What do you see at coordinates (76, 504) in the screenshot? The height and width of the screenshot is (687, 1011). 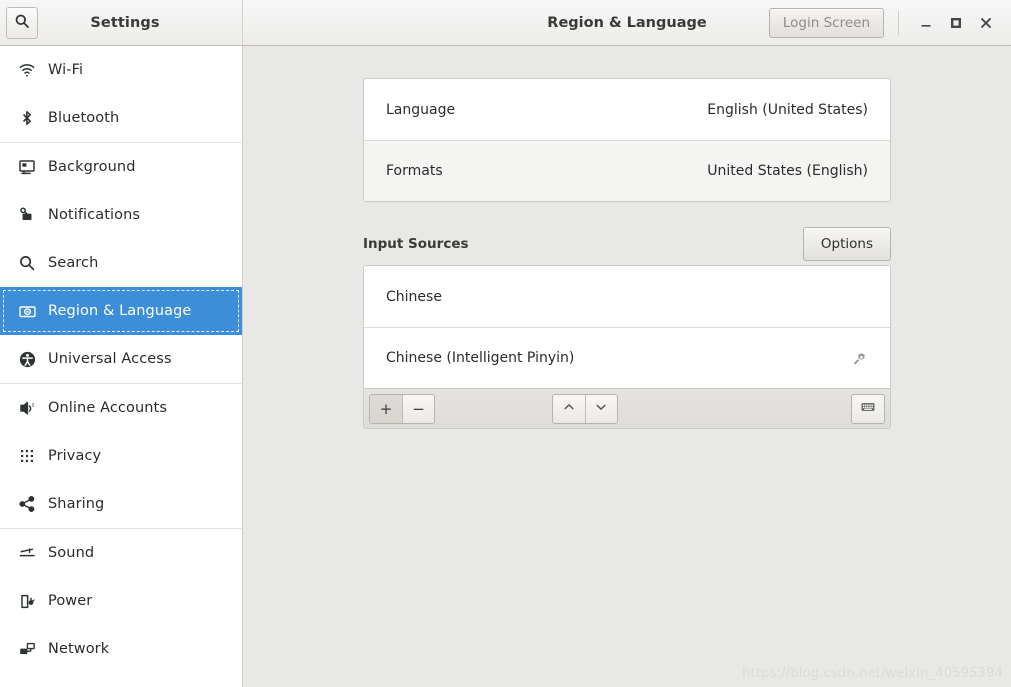 I see `sidebar-item-label: Sharing` at bounding box center [76, 504].